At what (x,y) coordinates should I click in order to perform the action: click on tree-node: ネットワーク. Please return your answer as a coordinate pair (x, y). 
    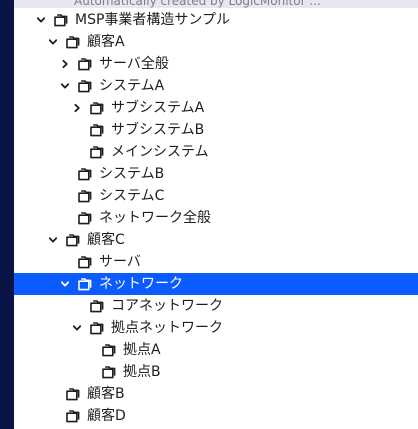
    Looking at the image, I should click on (216, 284).